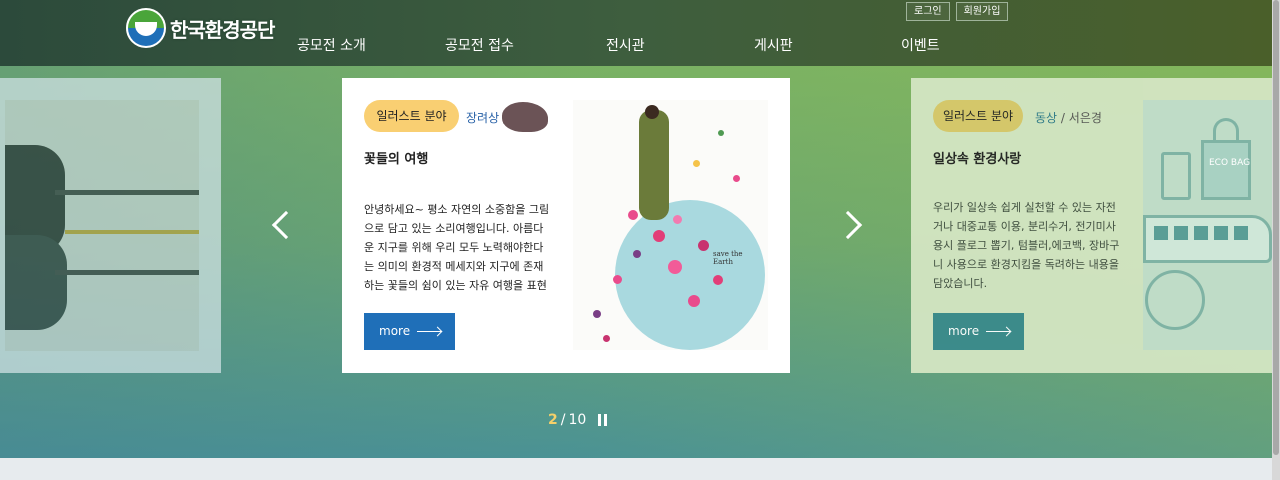 The image size is (1280, 480). I want to click on artwork-title: 꽃들의 여행, so click(396, 159).